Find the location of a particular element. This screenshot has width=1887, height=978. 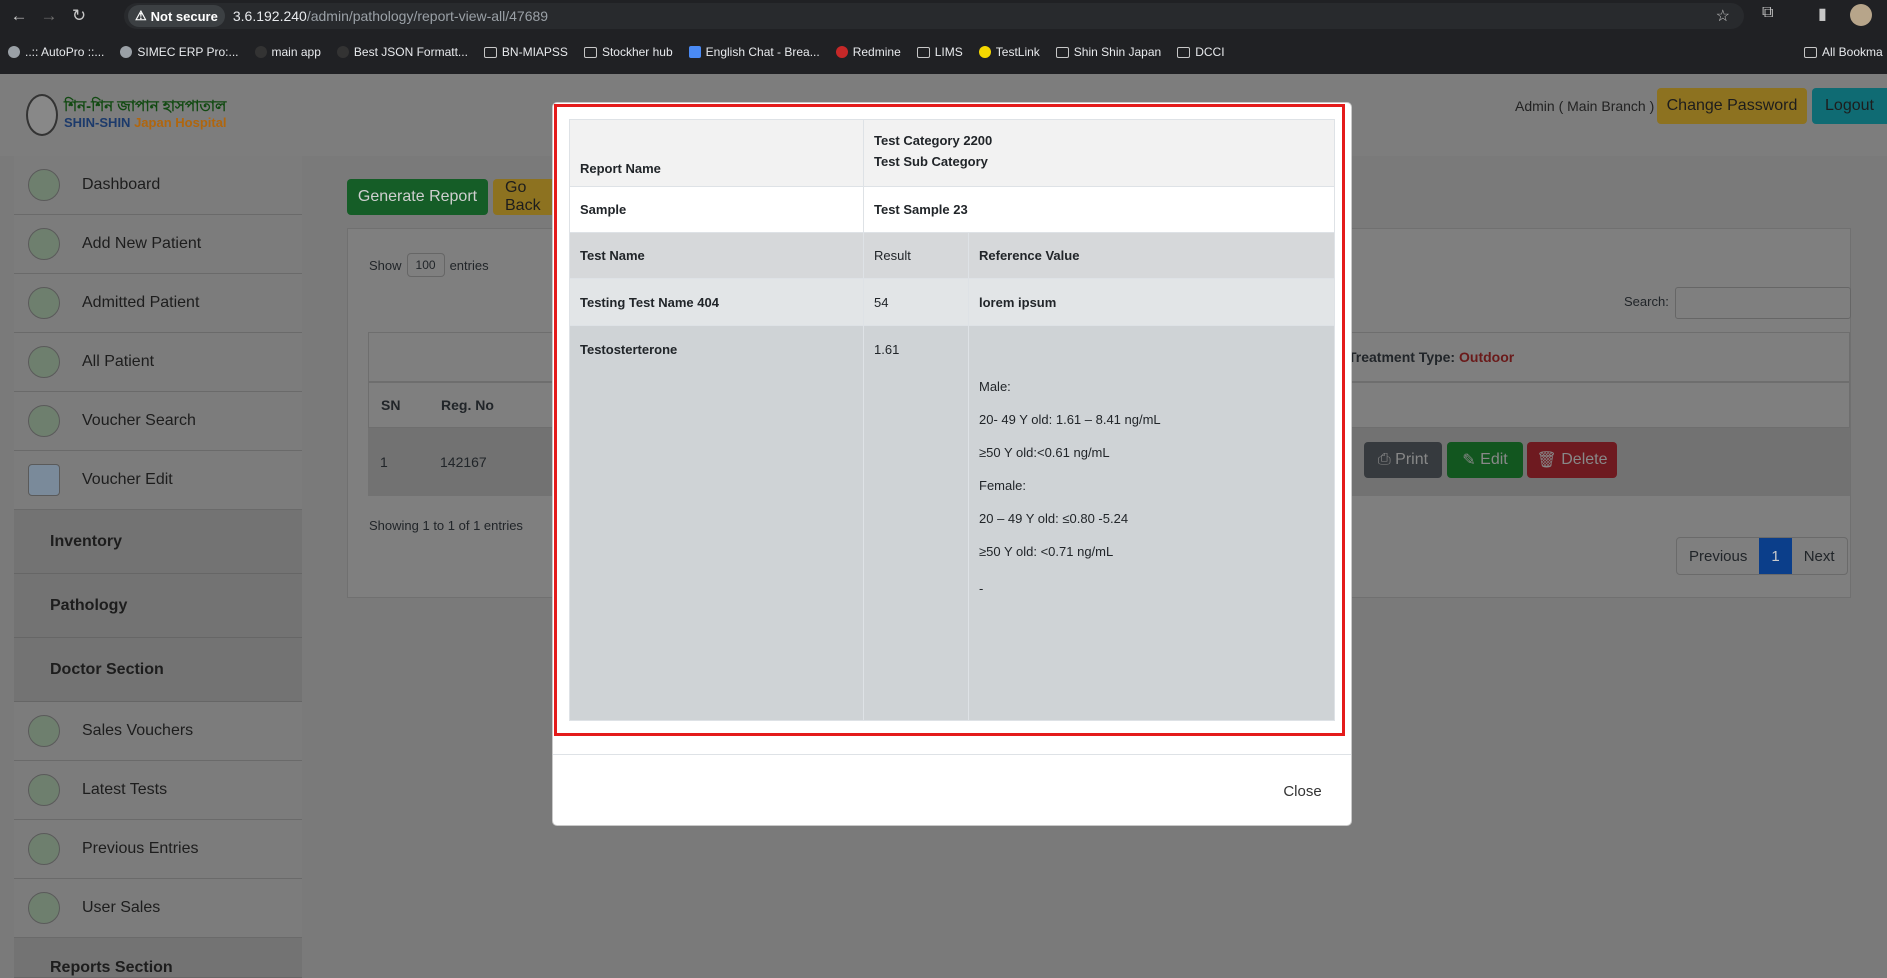

sidebar-item-previous-entries: Previous Entries is located at coordinates (158, 849).